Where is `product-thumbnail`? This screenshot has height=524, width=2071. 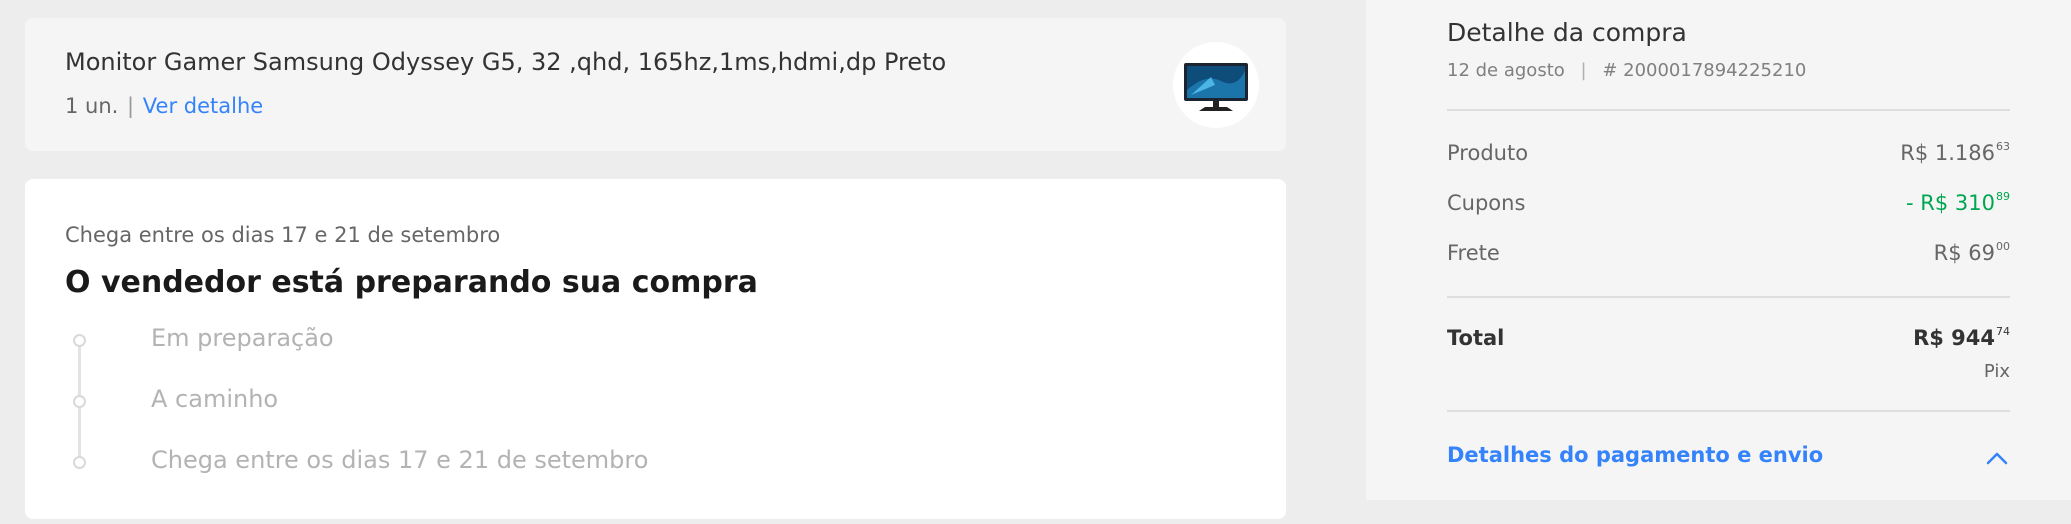 product-thumbnail is located at coordinates (1216, 85).